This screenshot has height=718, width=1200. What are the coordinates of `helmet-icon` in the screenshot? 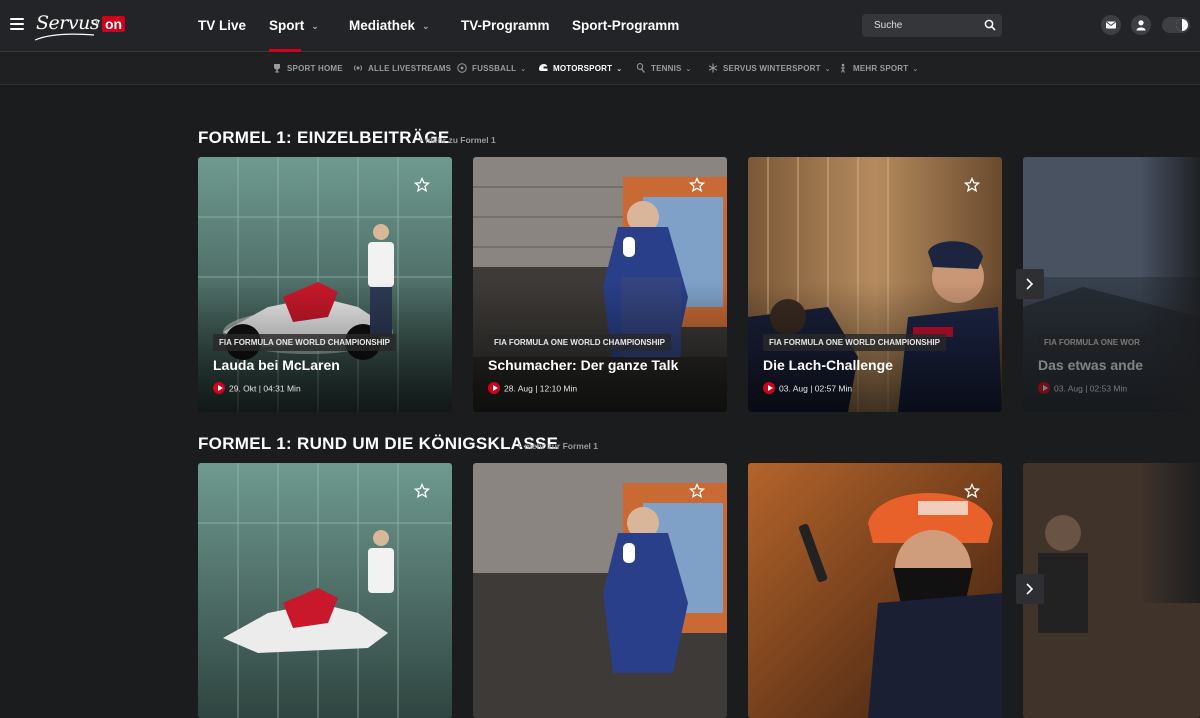 It's located at (543, 67).